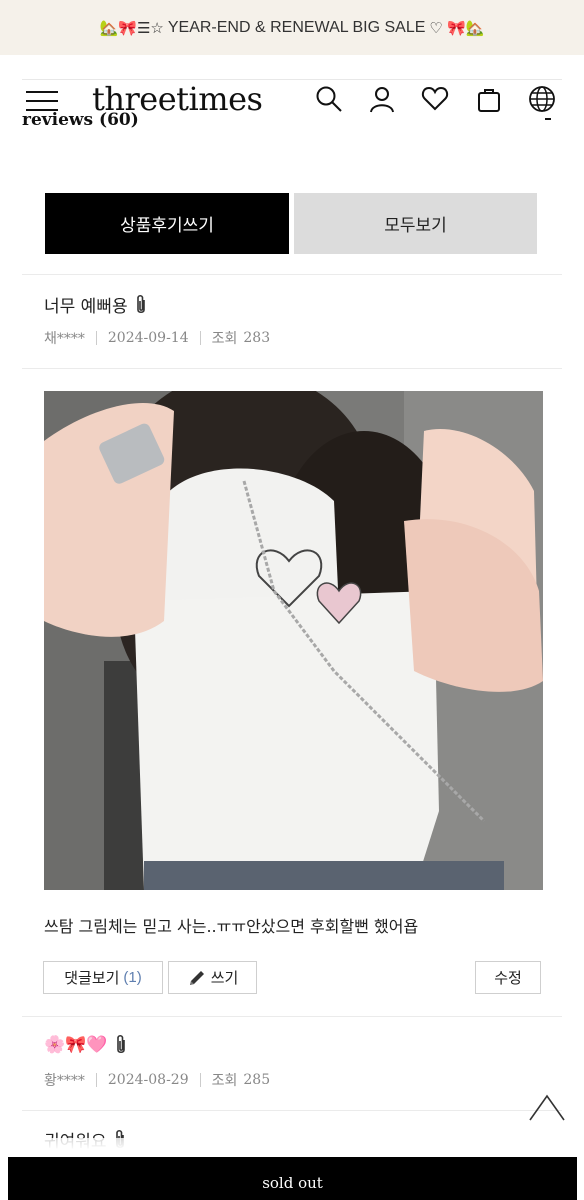 The image size is (584, 1200). I want to click on globe-dropdown-indicator, so click(548, 119).